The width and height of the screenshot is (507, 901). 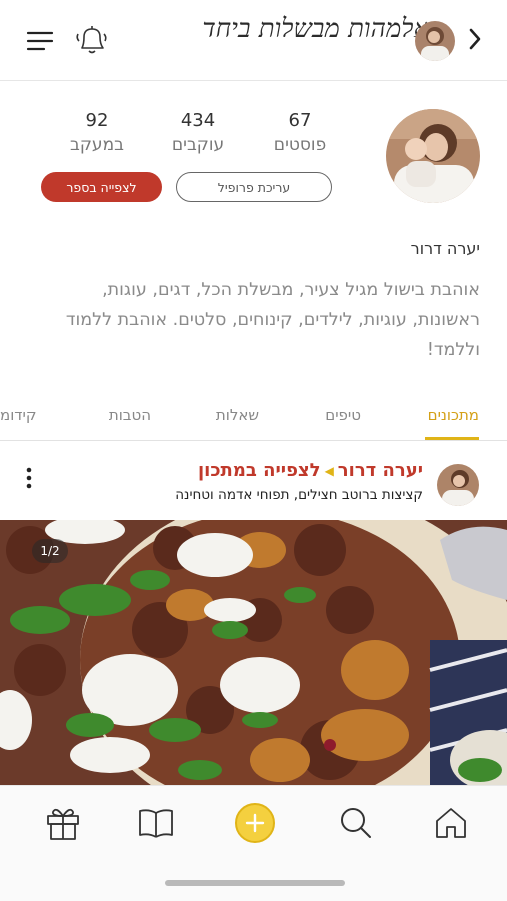 I want to click on search-icon, so click(x=356, y=823).